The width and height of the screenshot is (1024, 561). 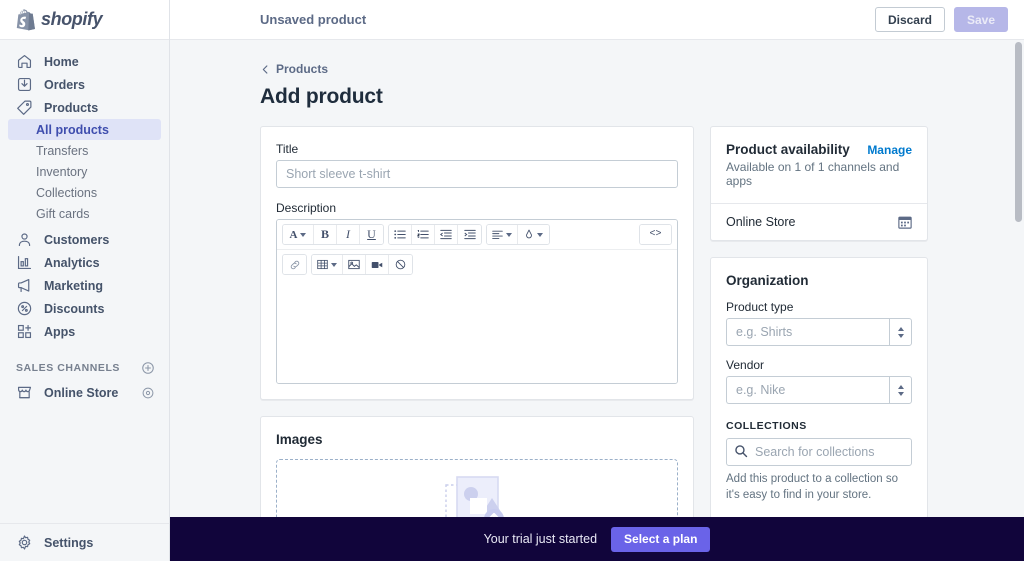 I want to click on align-color-group, so click(x=518, y=234).